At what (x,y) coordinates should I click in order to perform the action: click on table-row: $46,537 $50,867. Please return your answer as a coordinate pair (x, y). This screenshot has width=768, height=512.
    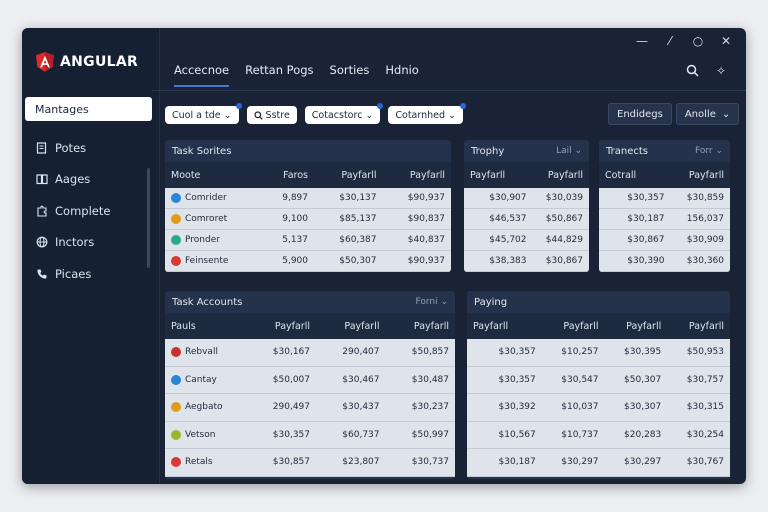
    Looking at the image, I should click on (526, 219).